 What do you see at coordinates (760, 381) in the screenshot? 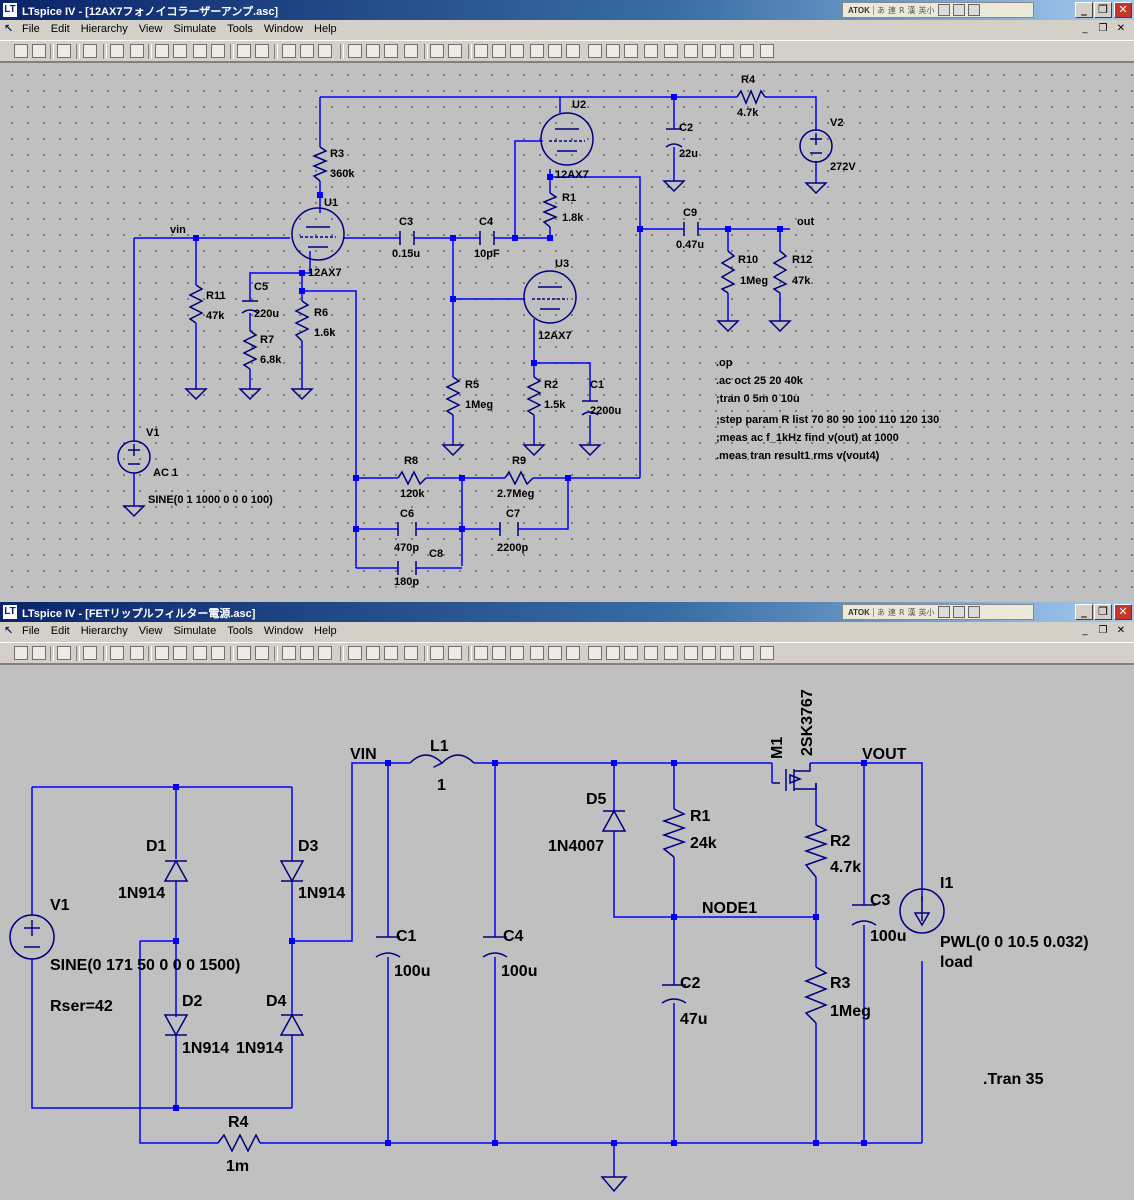
I see `directive: .ac oct 25 20 40k` at bounding box center [760, 381].